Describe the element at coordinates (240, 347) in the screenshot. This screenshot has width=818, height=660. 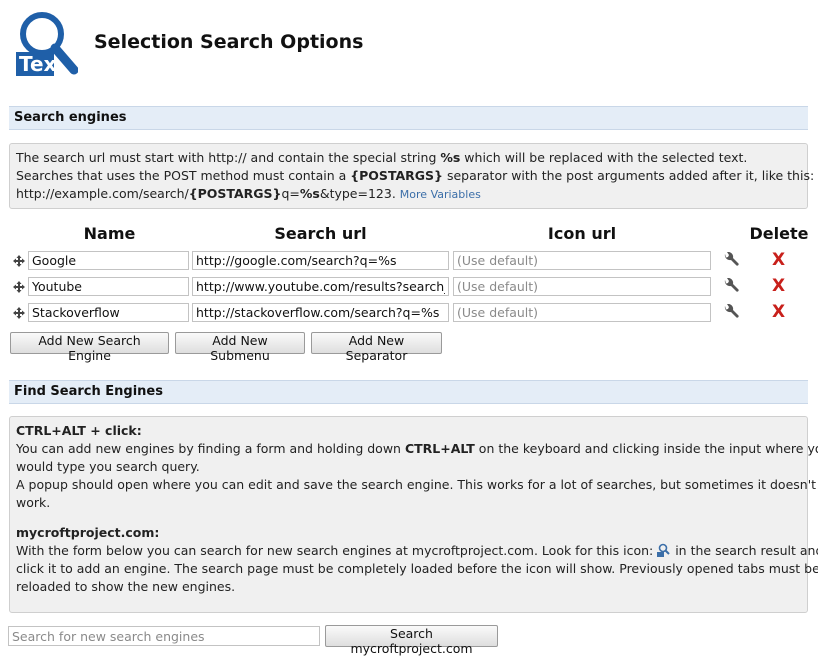
I see `add-submenu-button: Add New Submenu` at that location.